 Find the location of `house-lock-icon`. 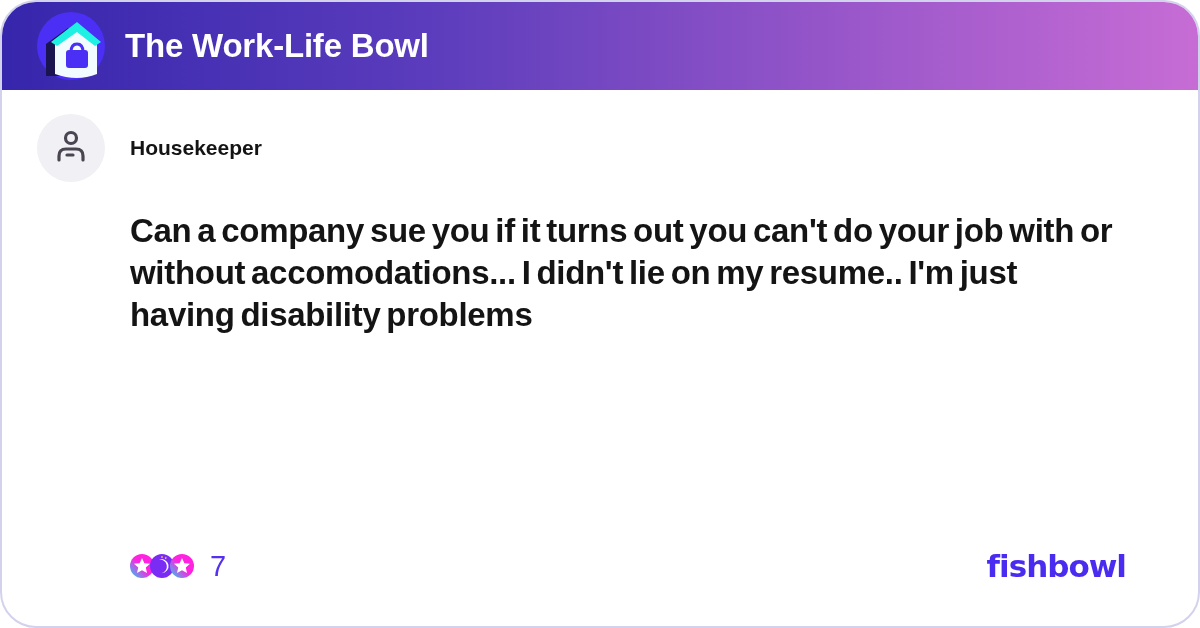

house-lock-icon is located at coordinates (71, 46).